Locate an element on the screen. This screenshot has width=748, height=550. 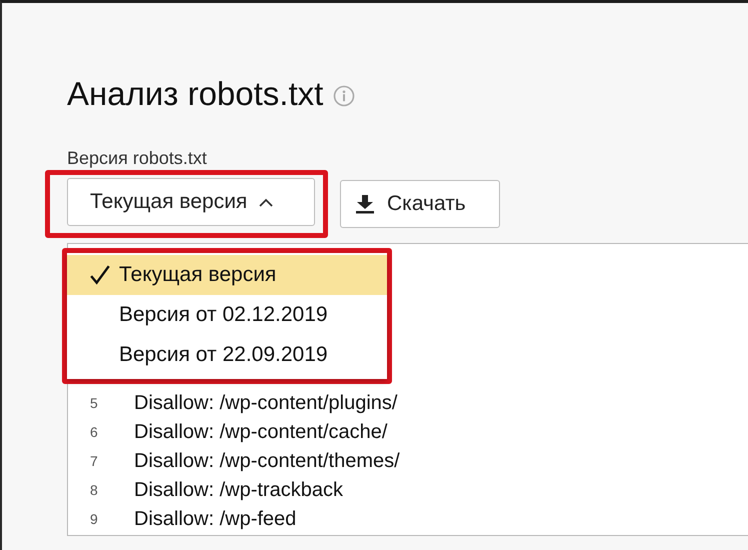
menu-item: Версия от 22.09.2019 is located at coordinates (227, 355).